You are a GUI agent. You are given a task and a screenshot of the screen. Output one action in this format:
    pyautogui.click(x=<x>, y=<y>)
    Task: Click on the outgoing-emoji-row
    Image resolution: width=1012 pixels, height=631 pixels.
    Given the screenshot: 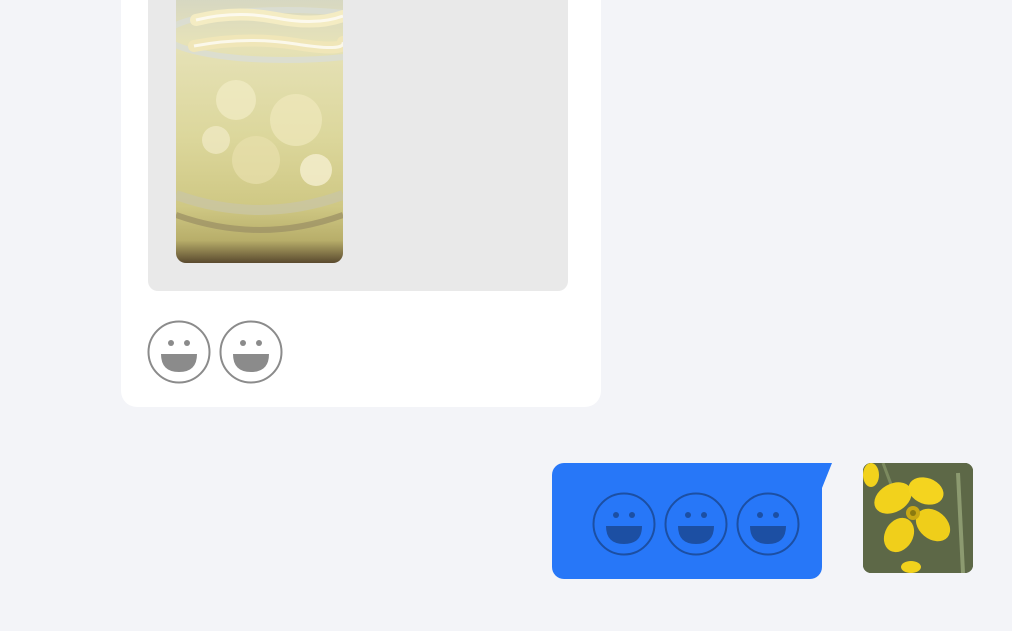 What is the action you would take?
    pyautogui.click(x=696, y=524)
    